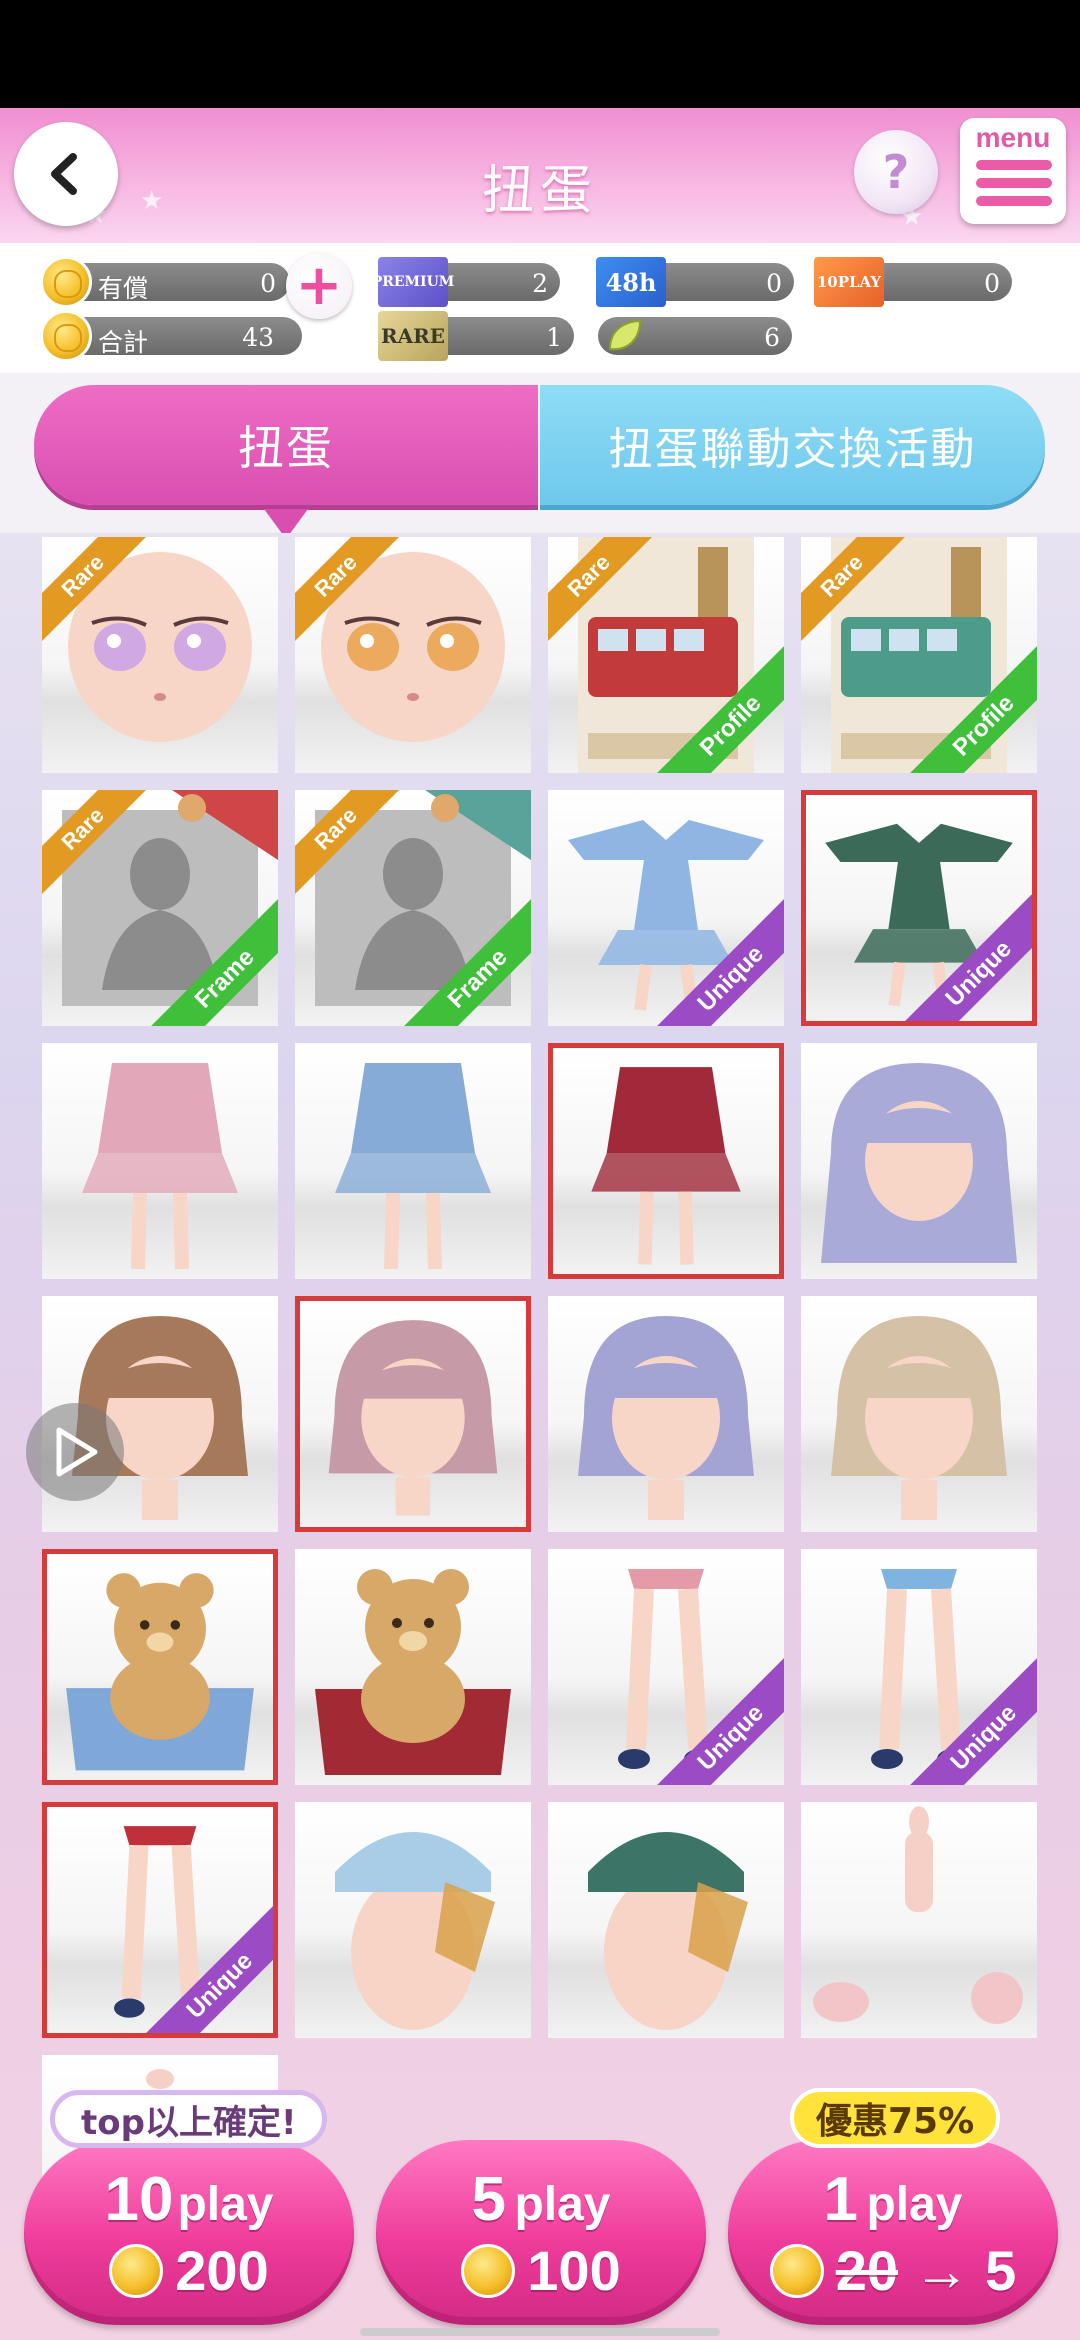  I want to click on menu-icon, so click(1014, 187).